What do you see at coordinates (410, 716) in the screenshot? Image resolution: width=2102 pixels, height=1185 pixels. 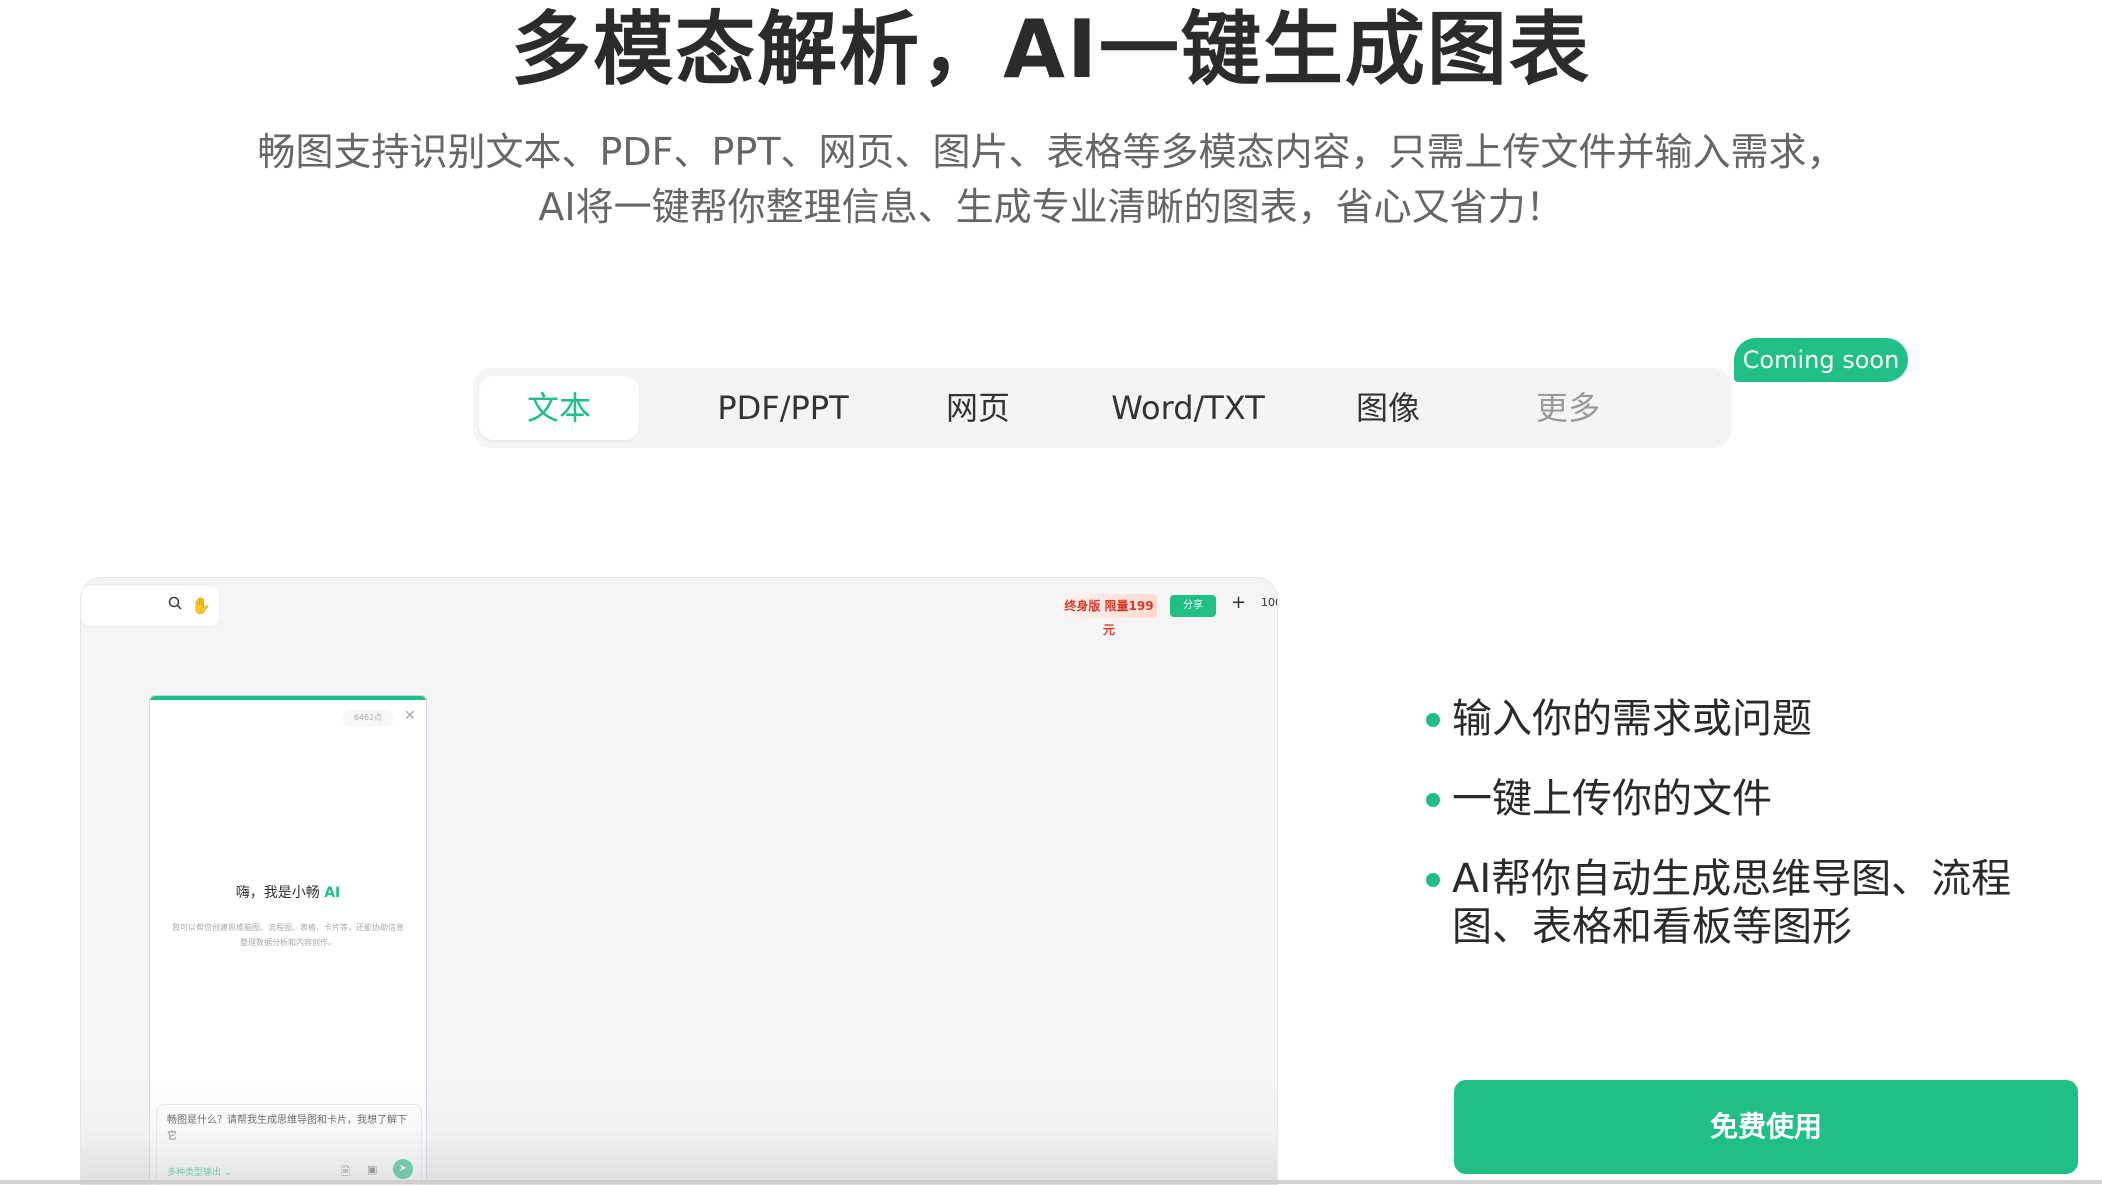 I see `close-icon: ✕` at bounding box center [410, 716].